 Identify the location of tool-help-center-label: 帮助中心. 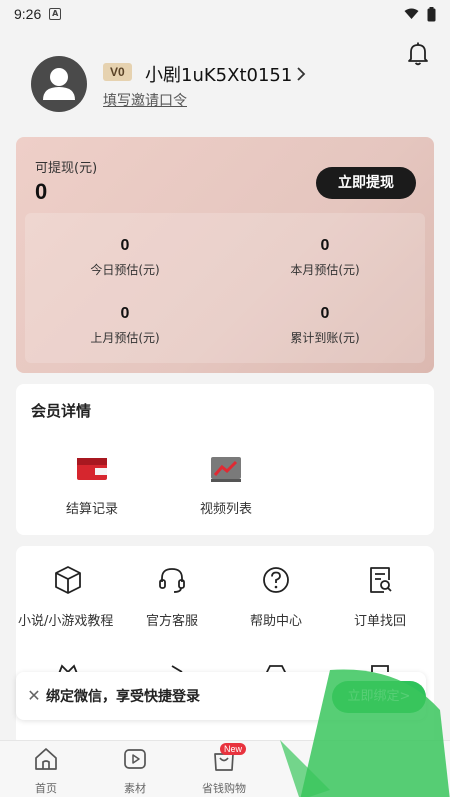
(275, 621).